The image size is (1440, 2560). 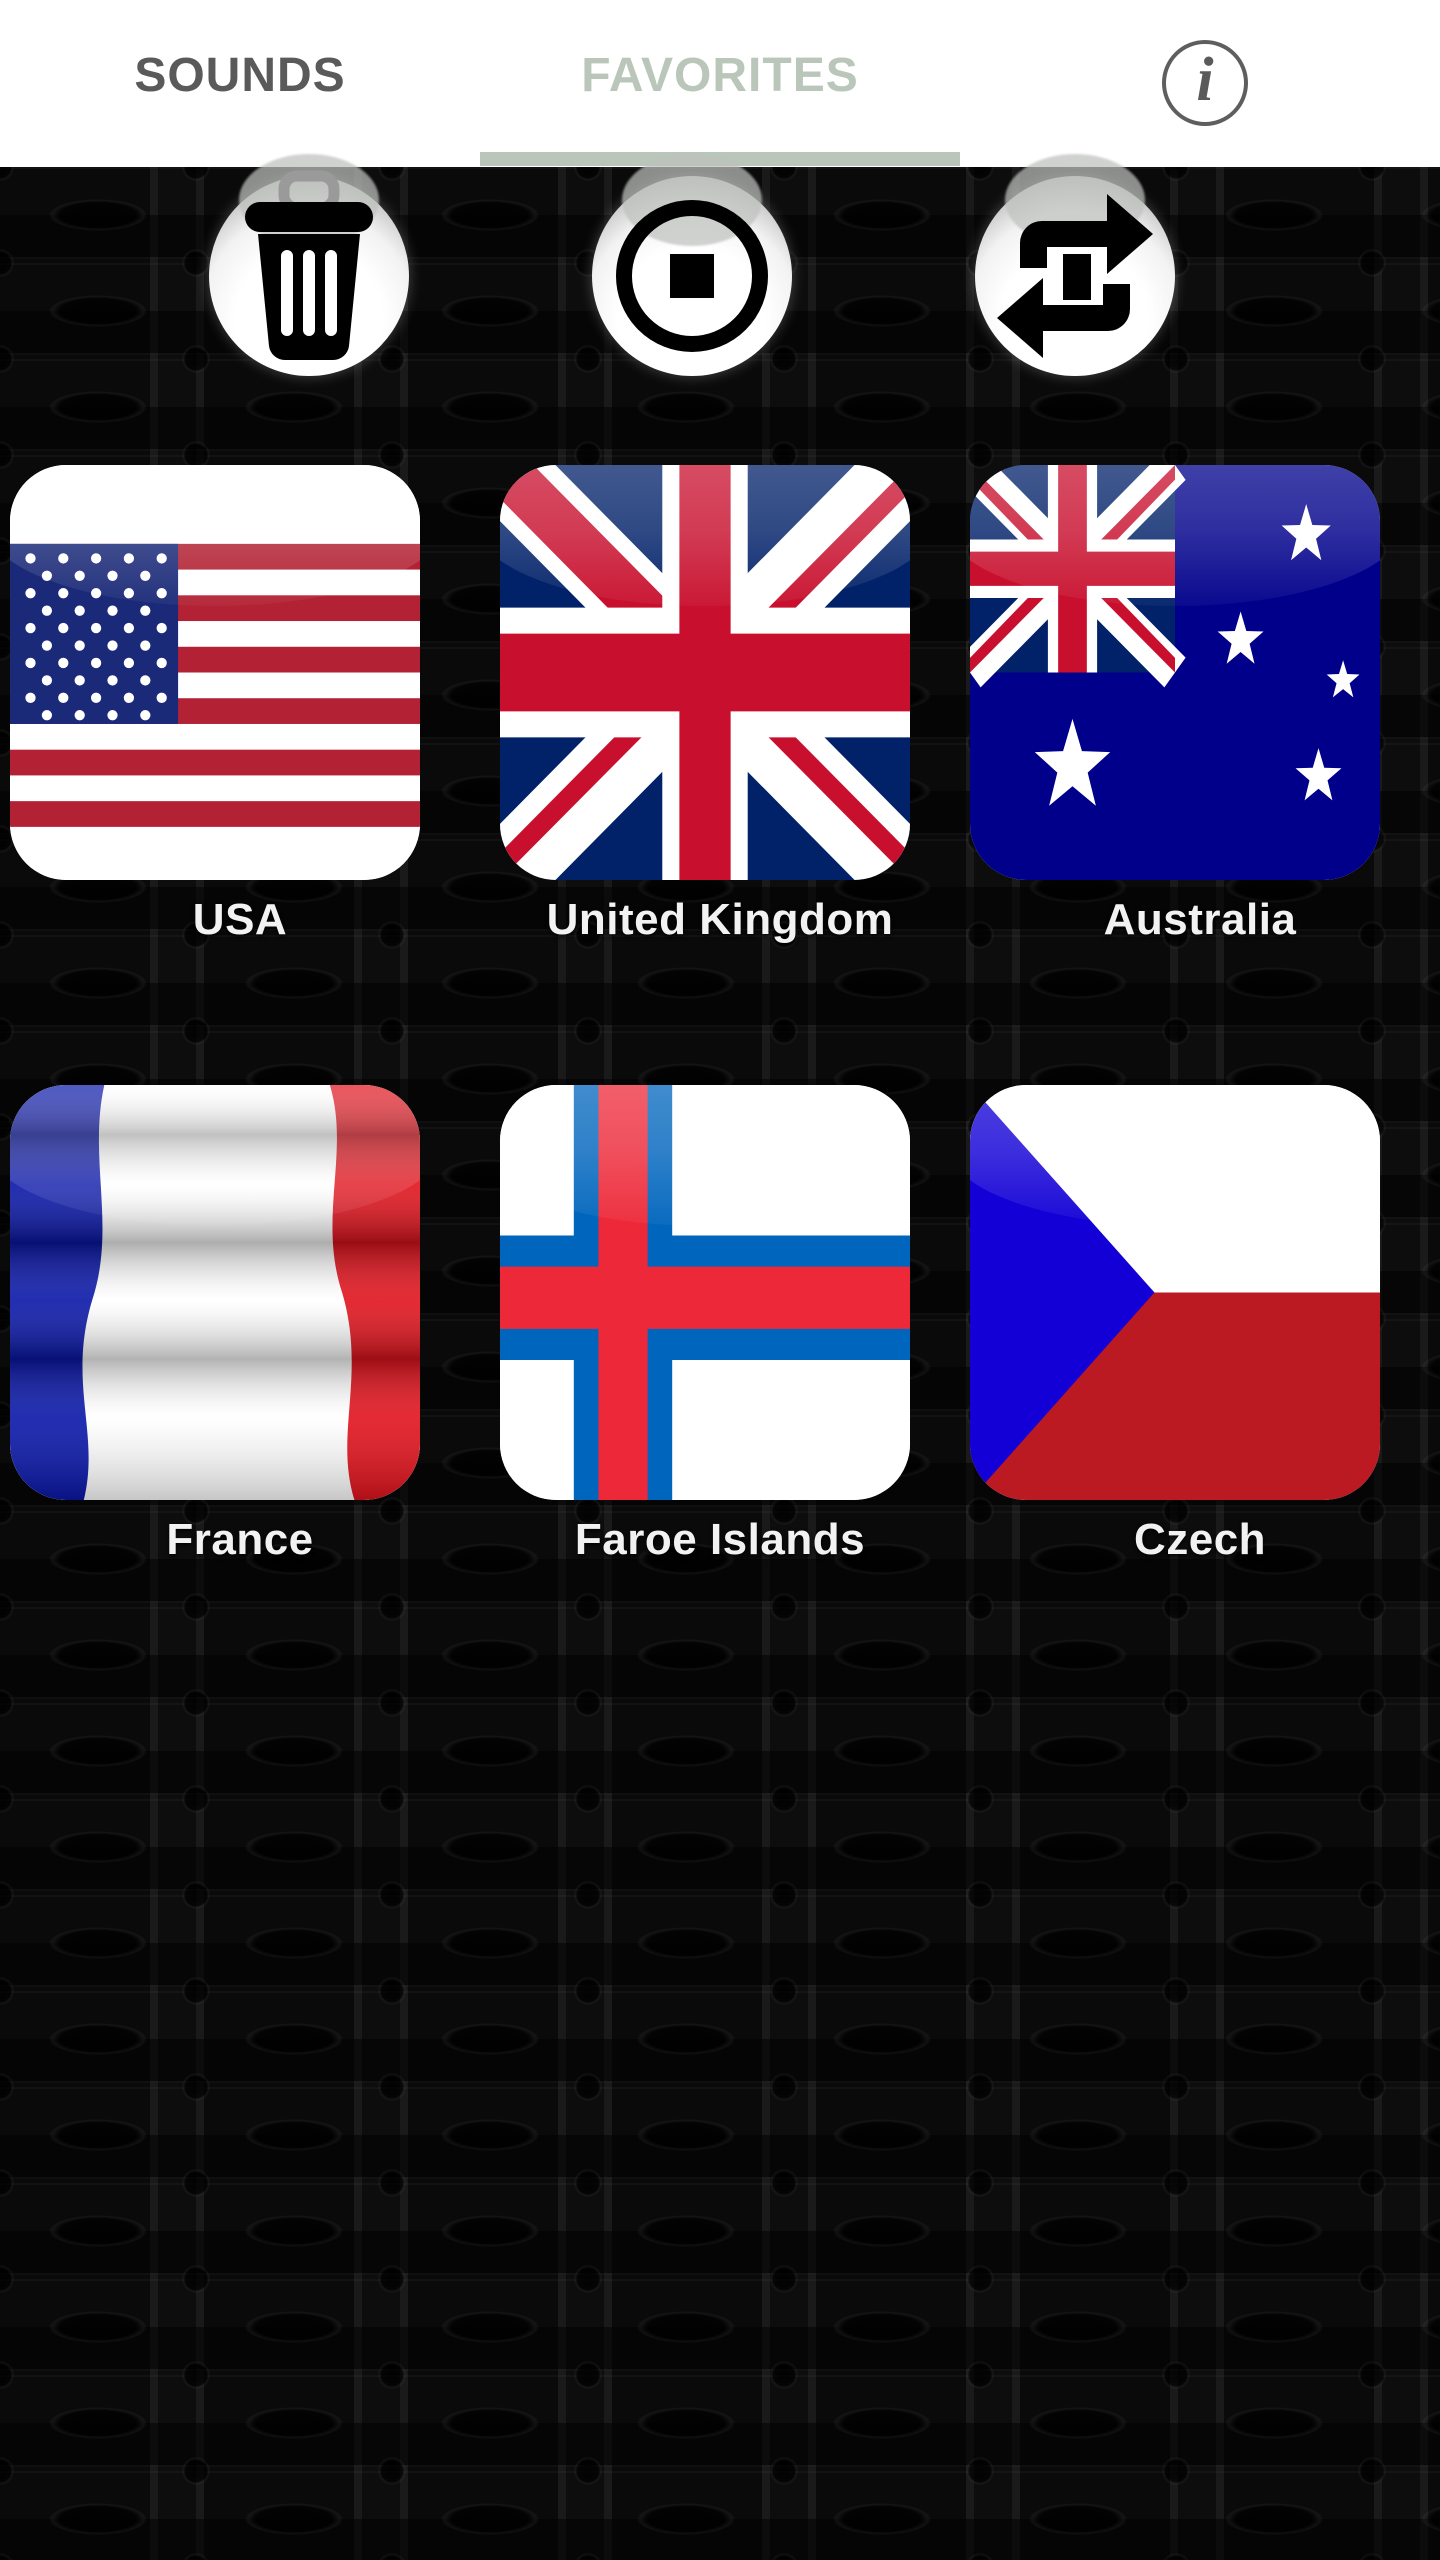 I want to click on repeat-icon, so click(x=1075, y=276).